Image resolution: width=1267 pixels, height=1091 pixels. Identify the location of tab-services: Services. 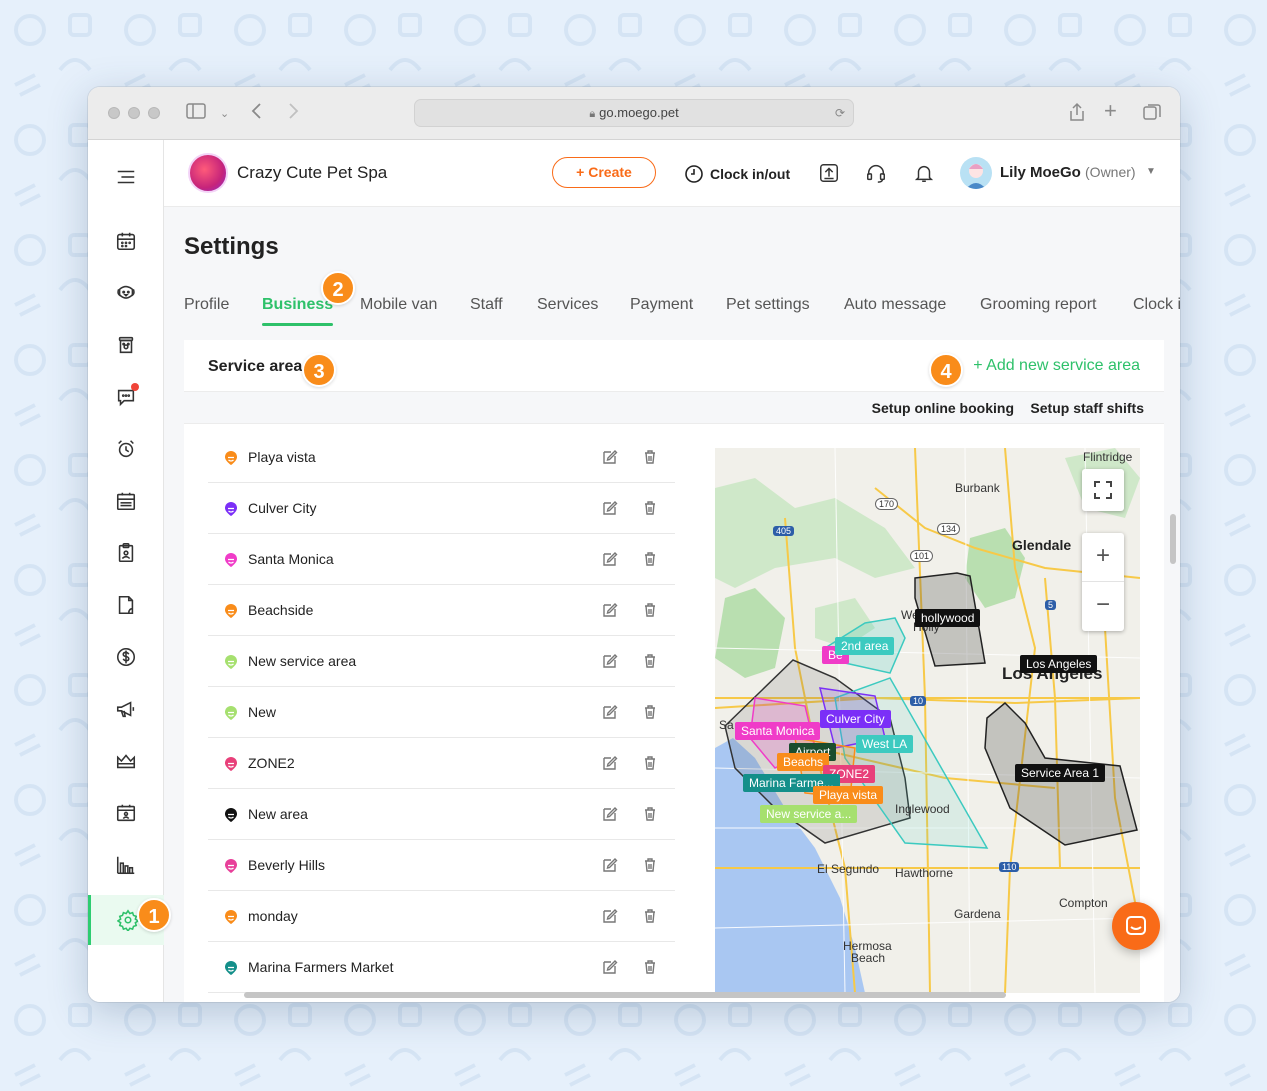
(567, 305).